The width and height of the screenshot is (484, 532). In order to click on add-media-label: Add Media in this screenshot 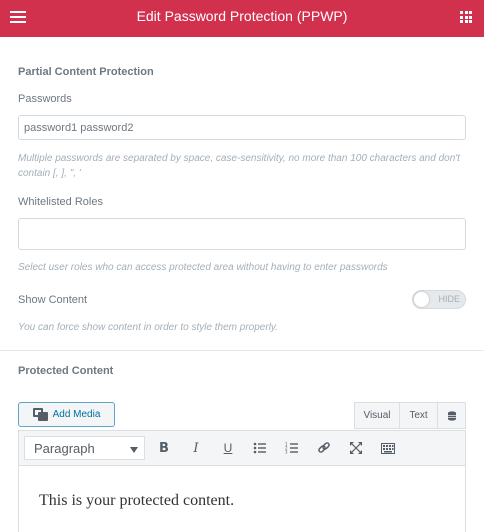, I will do `click(76, 414)`.